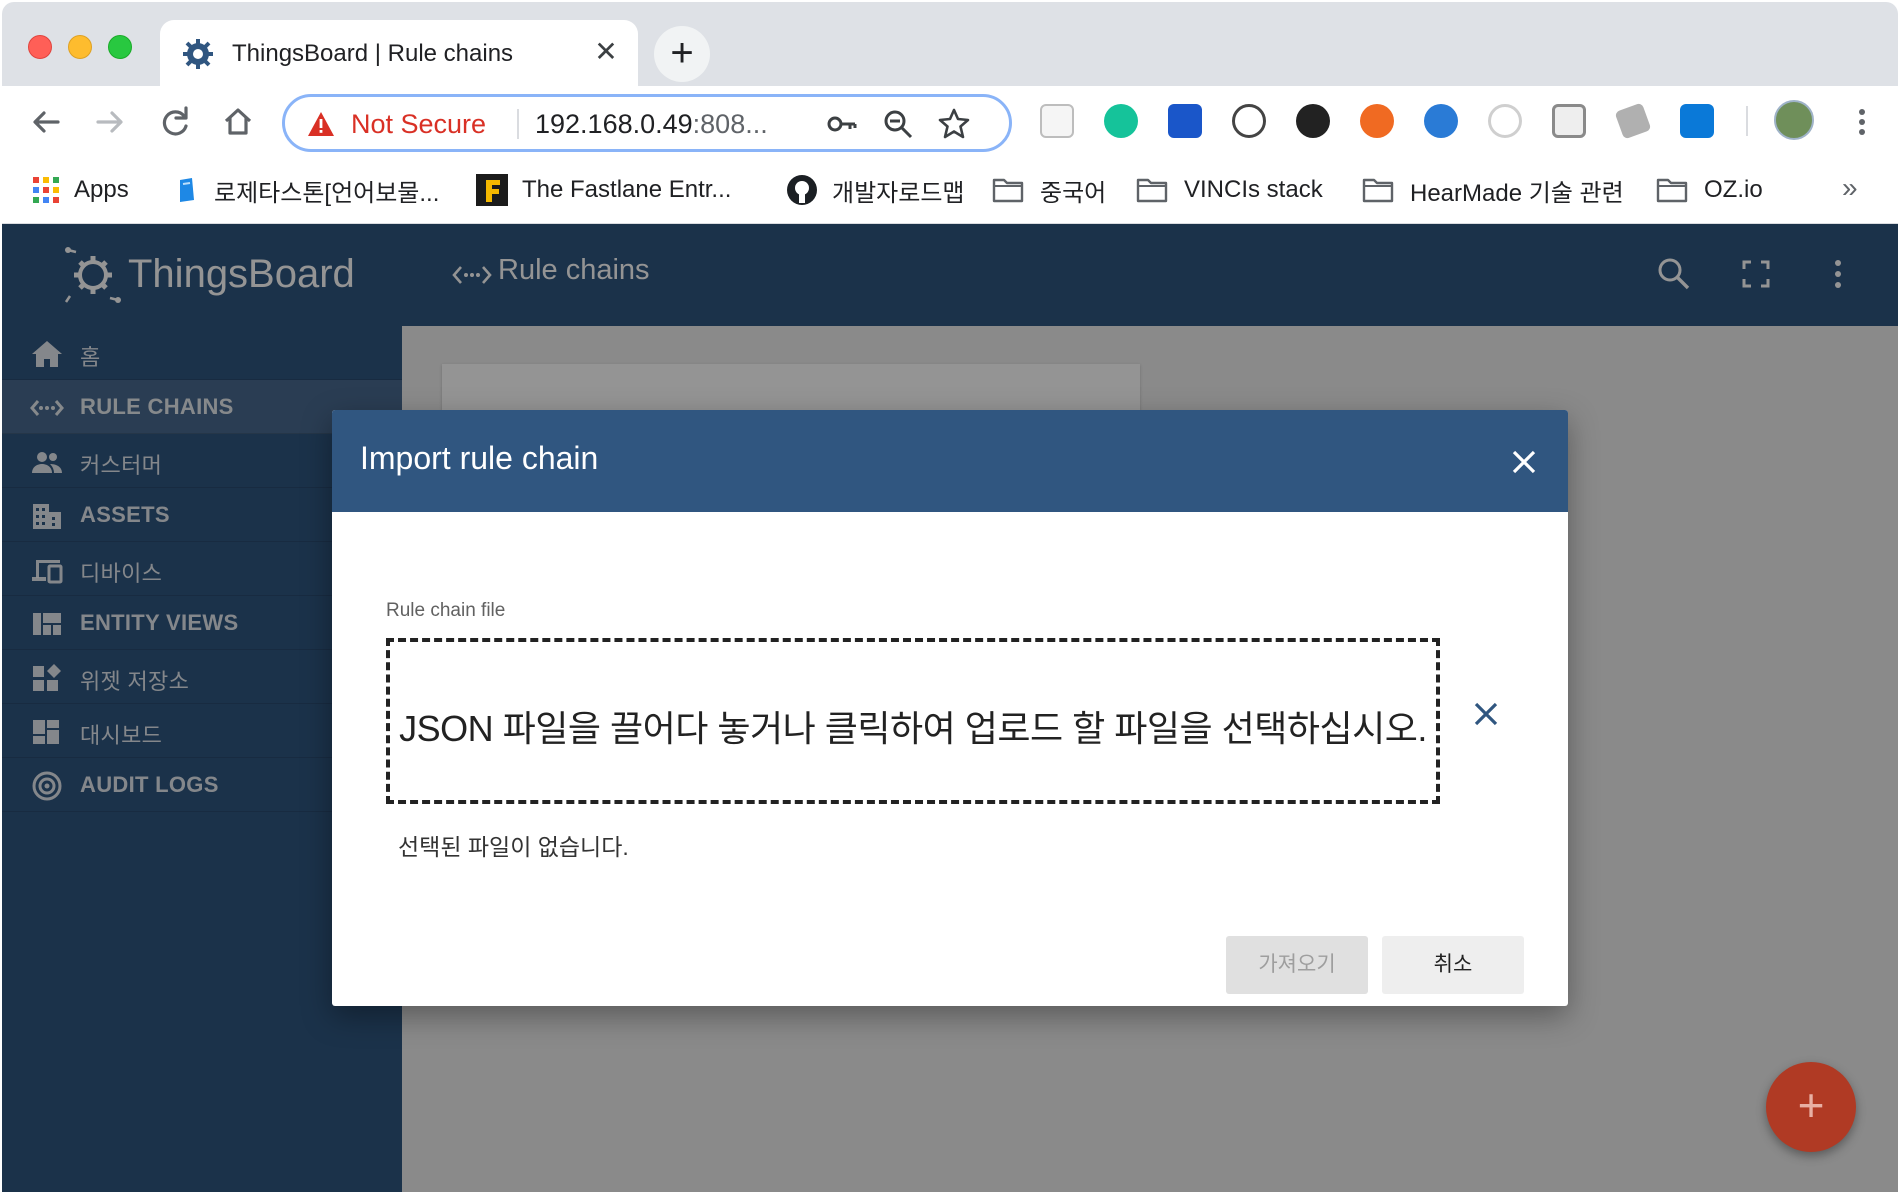 Image resolution: width=1900 pixels, height=1194 pixels. What do you see at coordinates (1441, 121) in the screenshot?
I see `globe-extension-icon` at bounding box center [1441, 121].